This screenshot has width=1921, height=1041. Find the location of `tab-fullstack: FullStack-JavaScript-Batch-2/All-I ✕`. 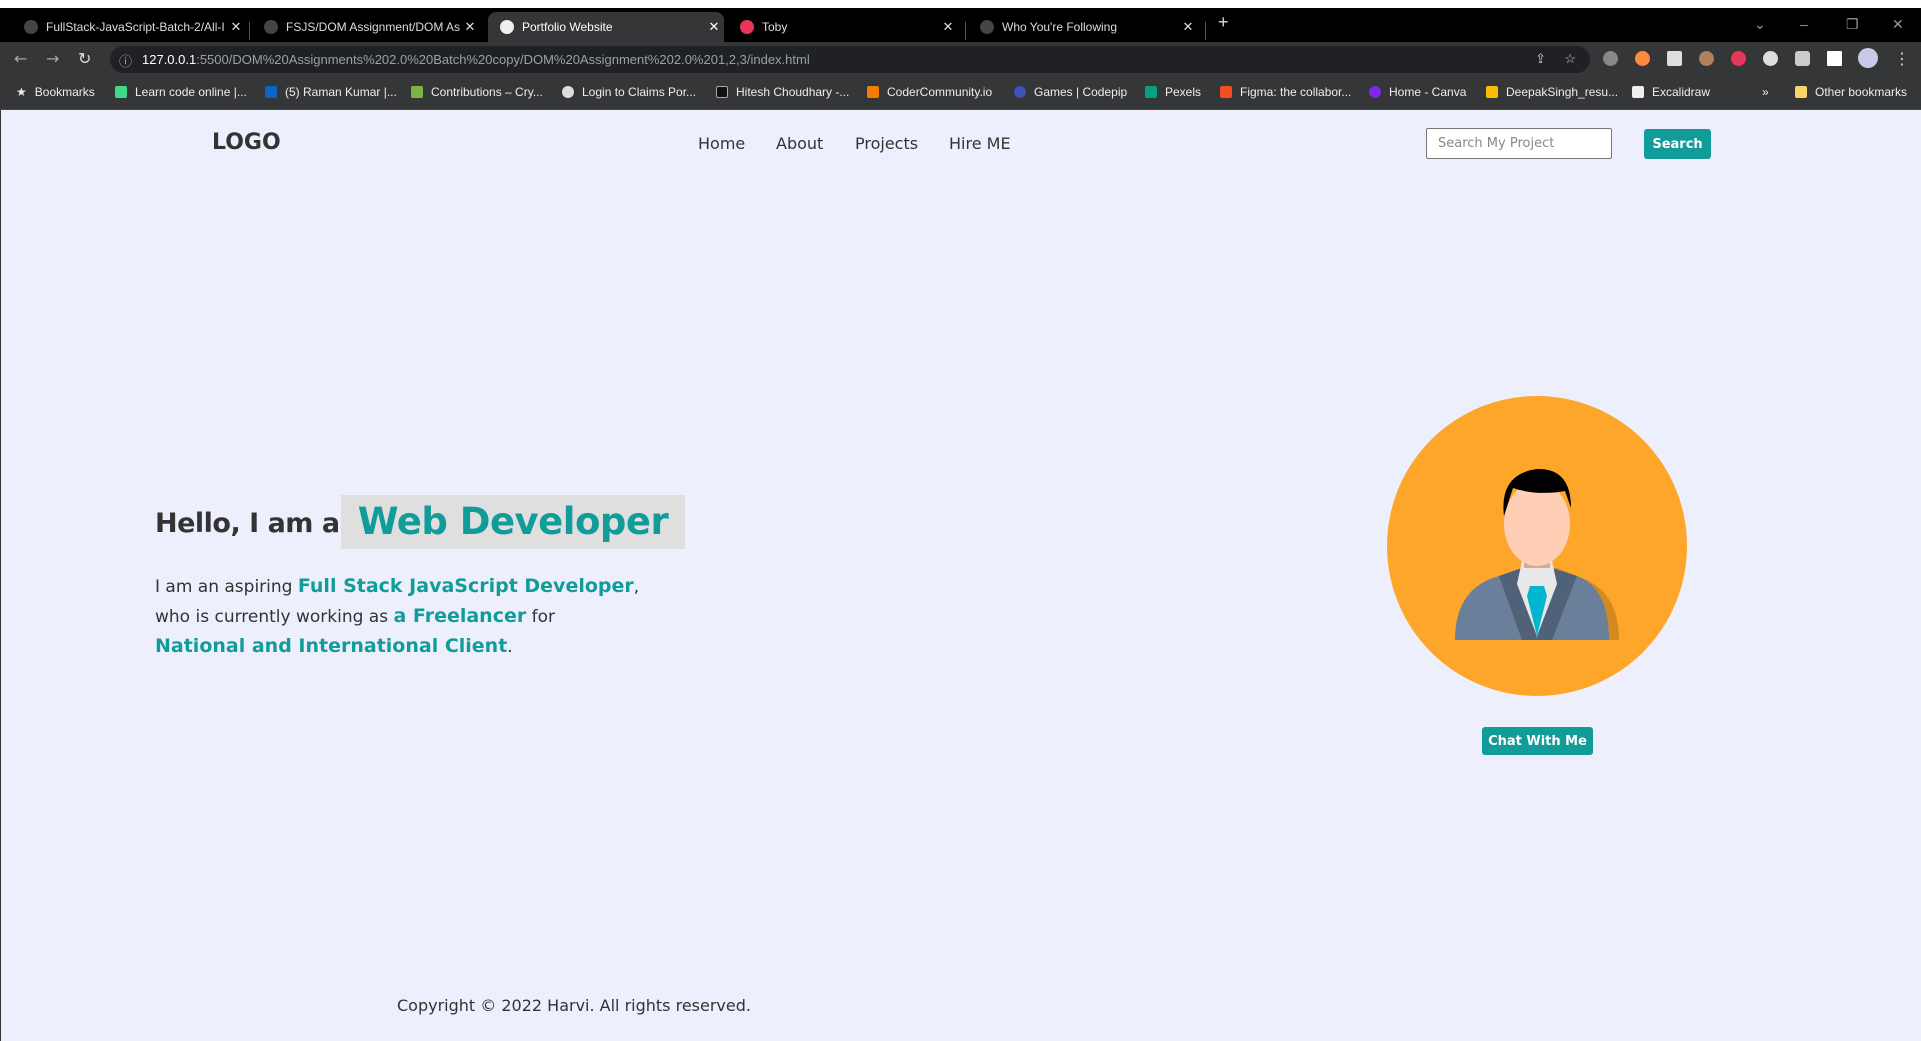

tab-fullstack: FullStack-JavaScript-Batch-2/All-I ✕ is located at coordinates (129, 27).